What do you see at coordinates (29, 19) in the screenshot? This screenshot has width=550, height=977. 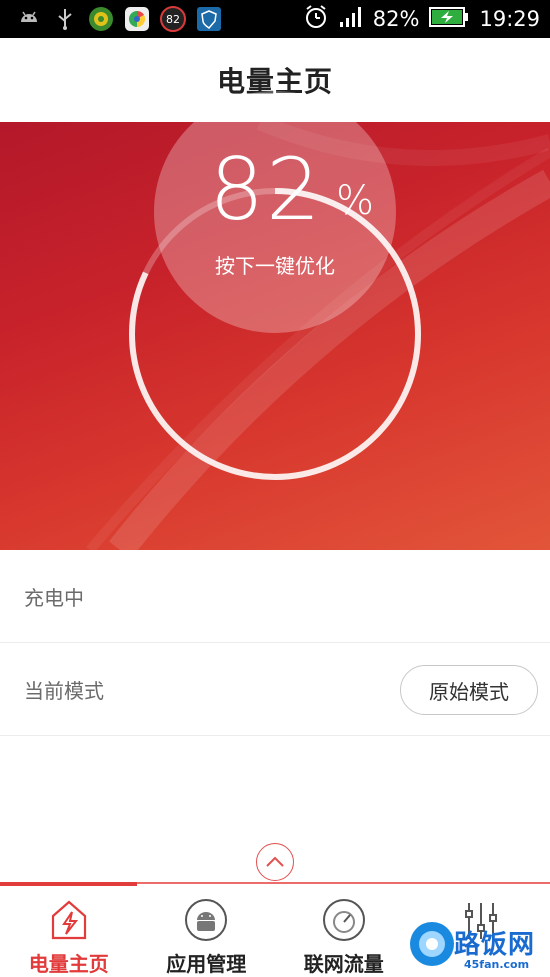 I see `android-icon` at bounding box center [29, 19].